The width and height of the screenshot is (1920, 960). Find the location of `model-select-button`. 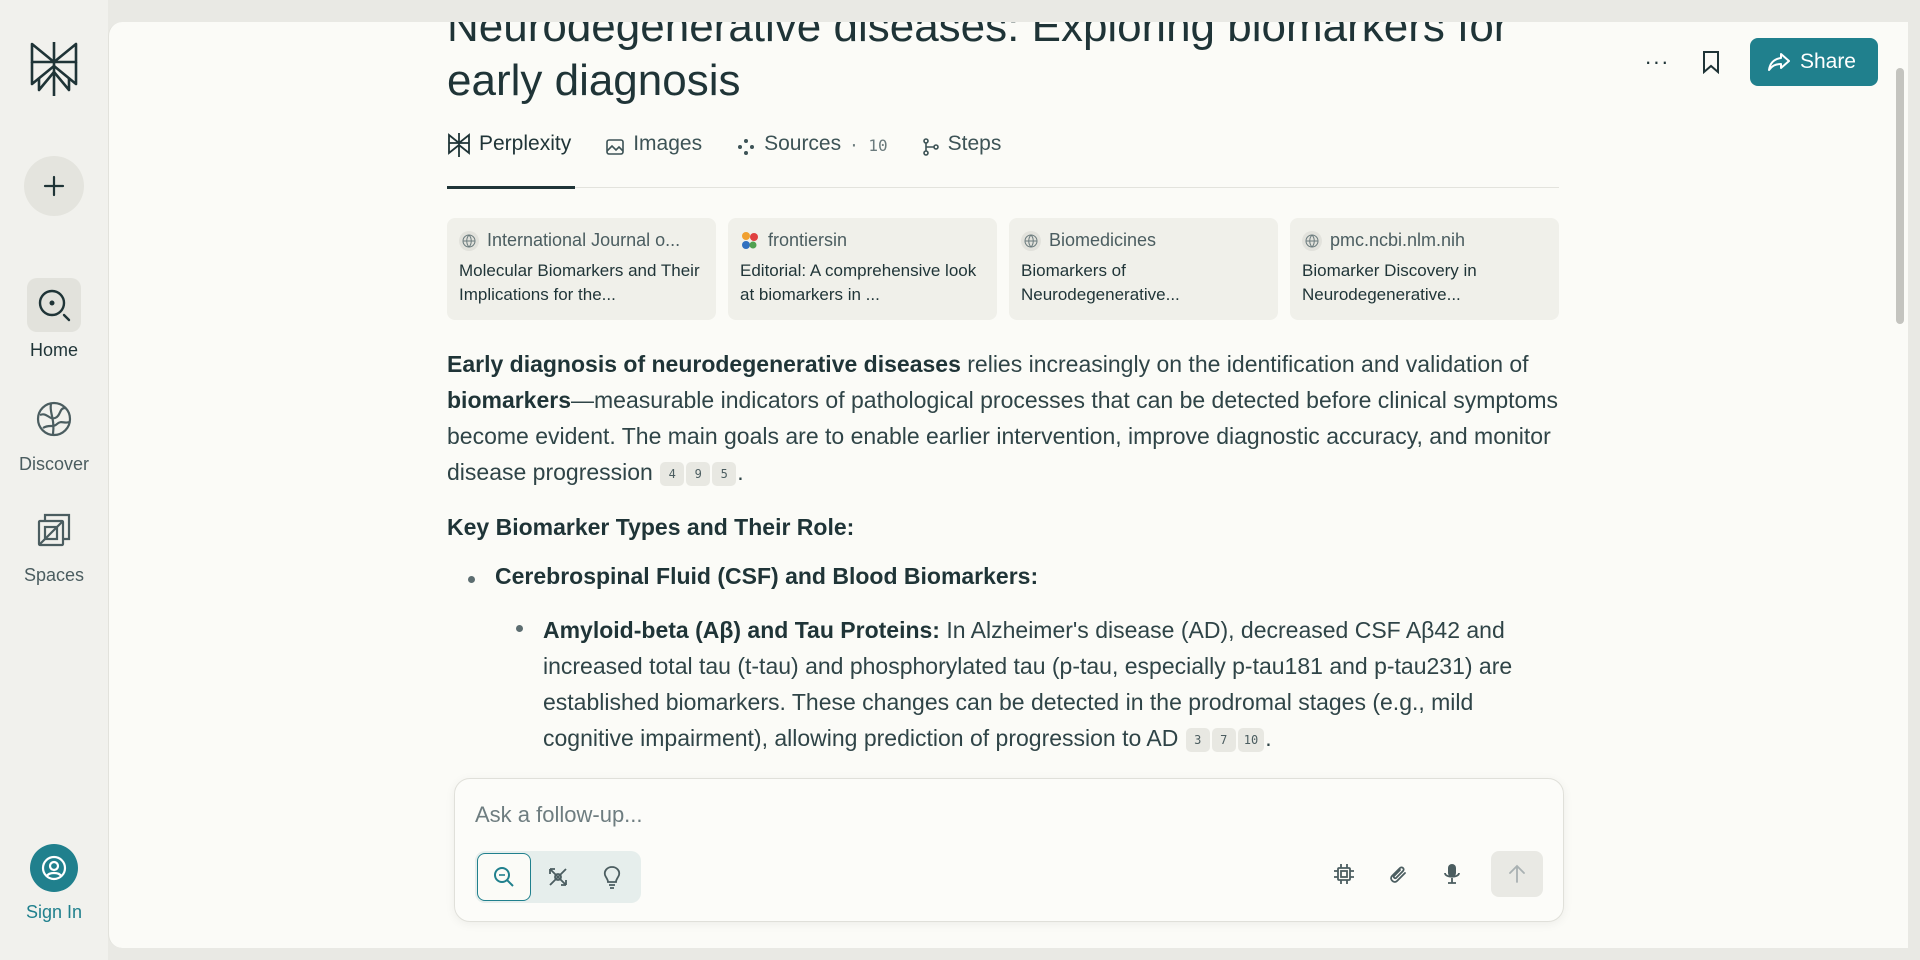

model-select-button is located at coordinates (1344, 874).